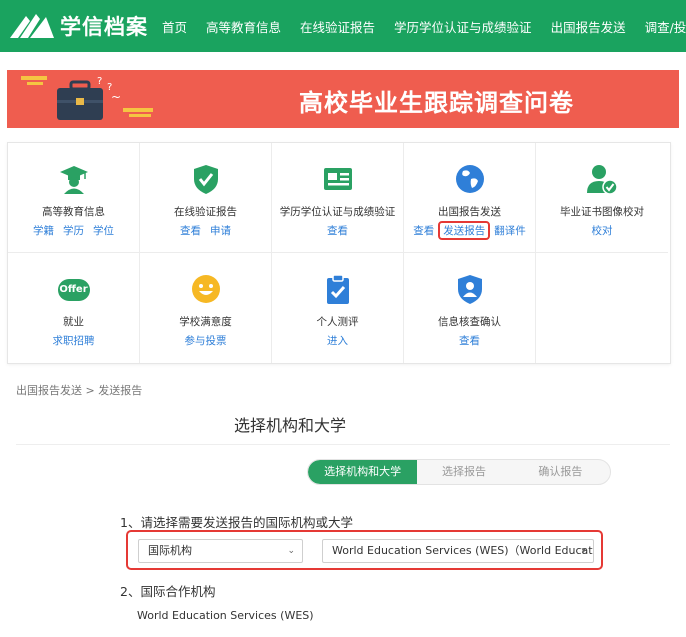  What do you see at coordinates (363, 472) in the screenshot?
I see `step-select-institution: 选择机构和大学` at bounding box center [363, 472].